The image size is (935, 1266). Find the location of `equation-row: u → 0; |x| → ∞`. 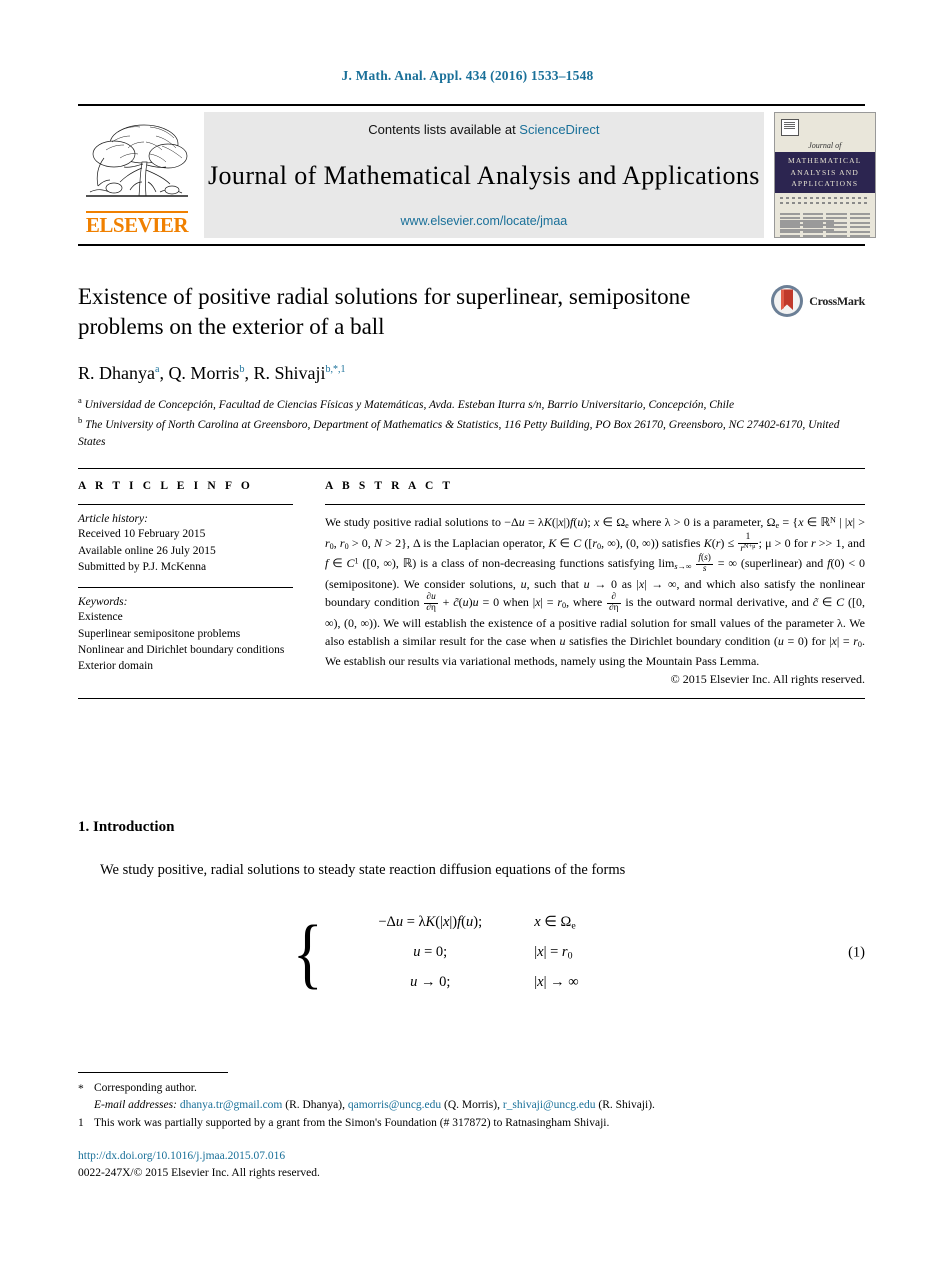

equation-row: u → 0; |x| → ∞ is located at coordinates (494, 981).